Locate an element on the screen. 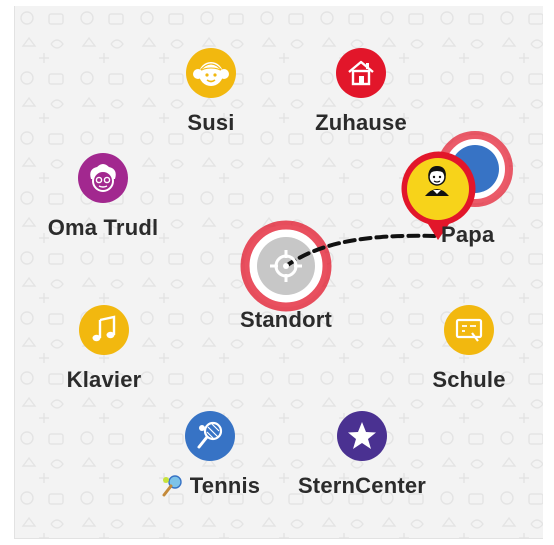  place-sterncenter: SternCenter is located at coordinates (362, 455).